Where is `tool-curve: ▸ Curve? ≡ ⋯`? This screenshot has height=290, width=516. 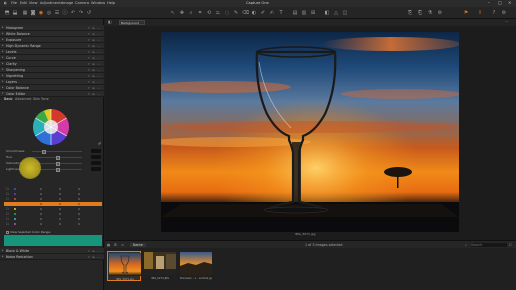
tool-curve: ▸ Curve? ≡ ⋯ is located at coordinates (52, 58).